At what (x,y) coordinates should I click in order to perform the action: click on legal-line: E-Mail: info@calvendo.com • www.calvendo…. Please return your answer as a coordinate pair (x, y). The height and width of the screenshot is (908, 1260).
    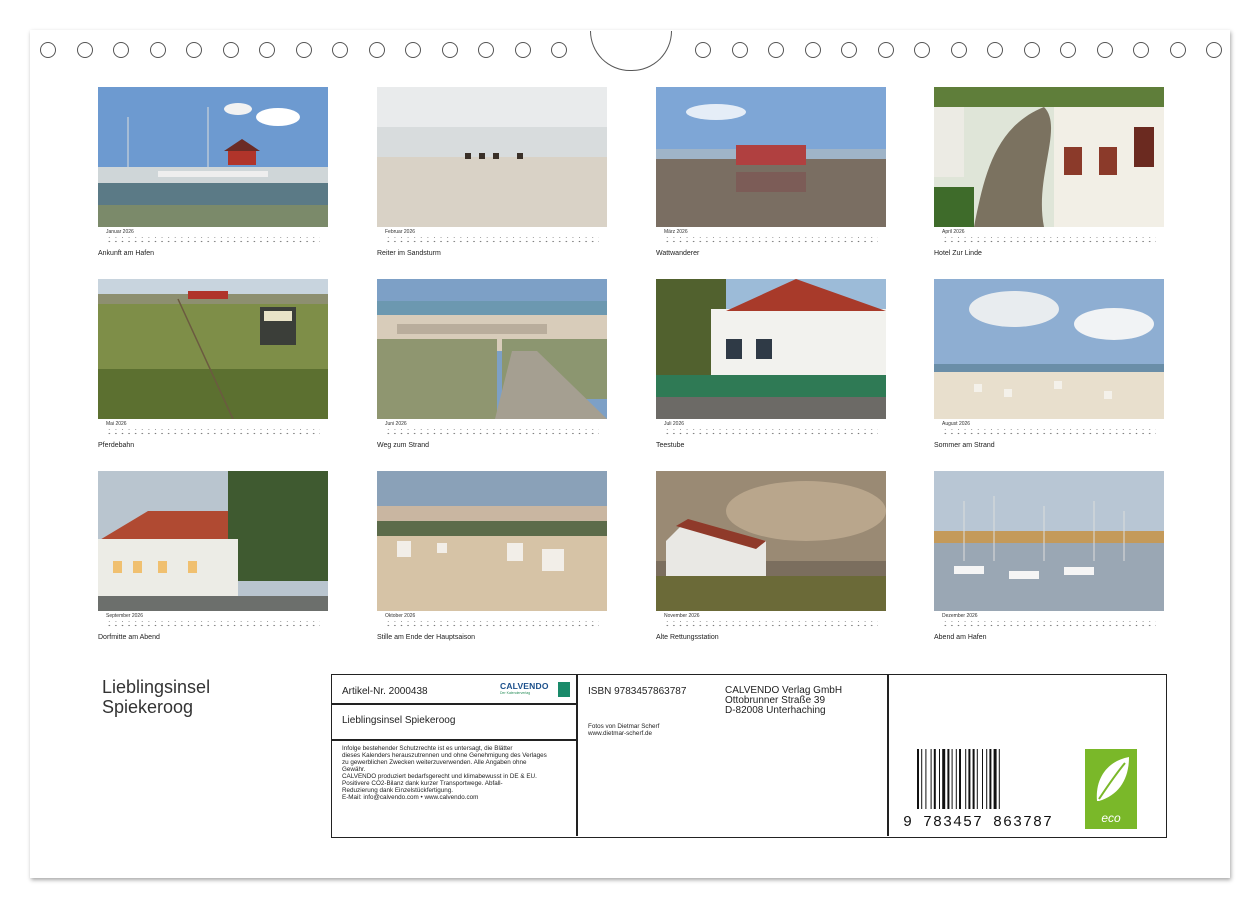
    Looking at the image, I should click on (410, 797).